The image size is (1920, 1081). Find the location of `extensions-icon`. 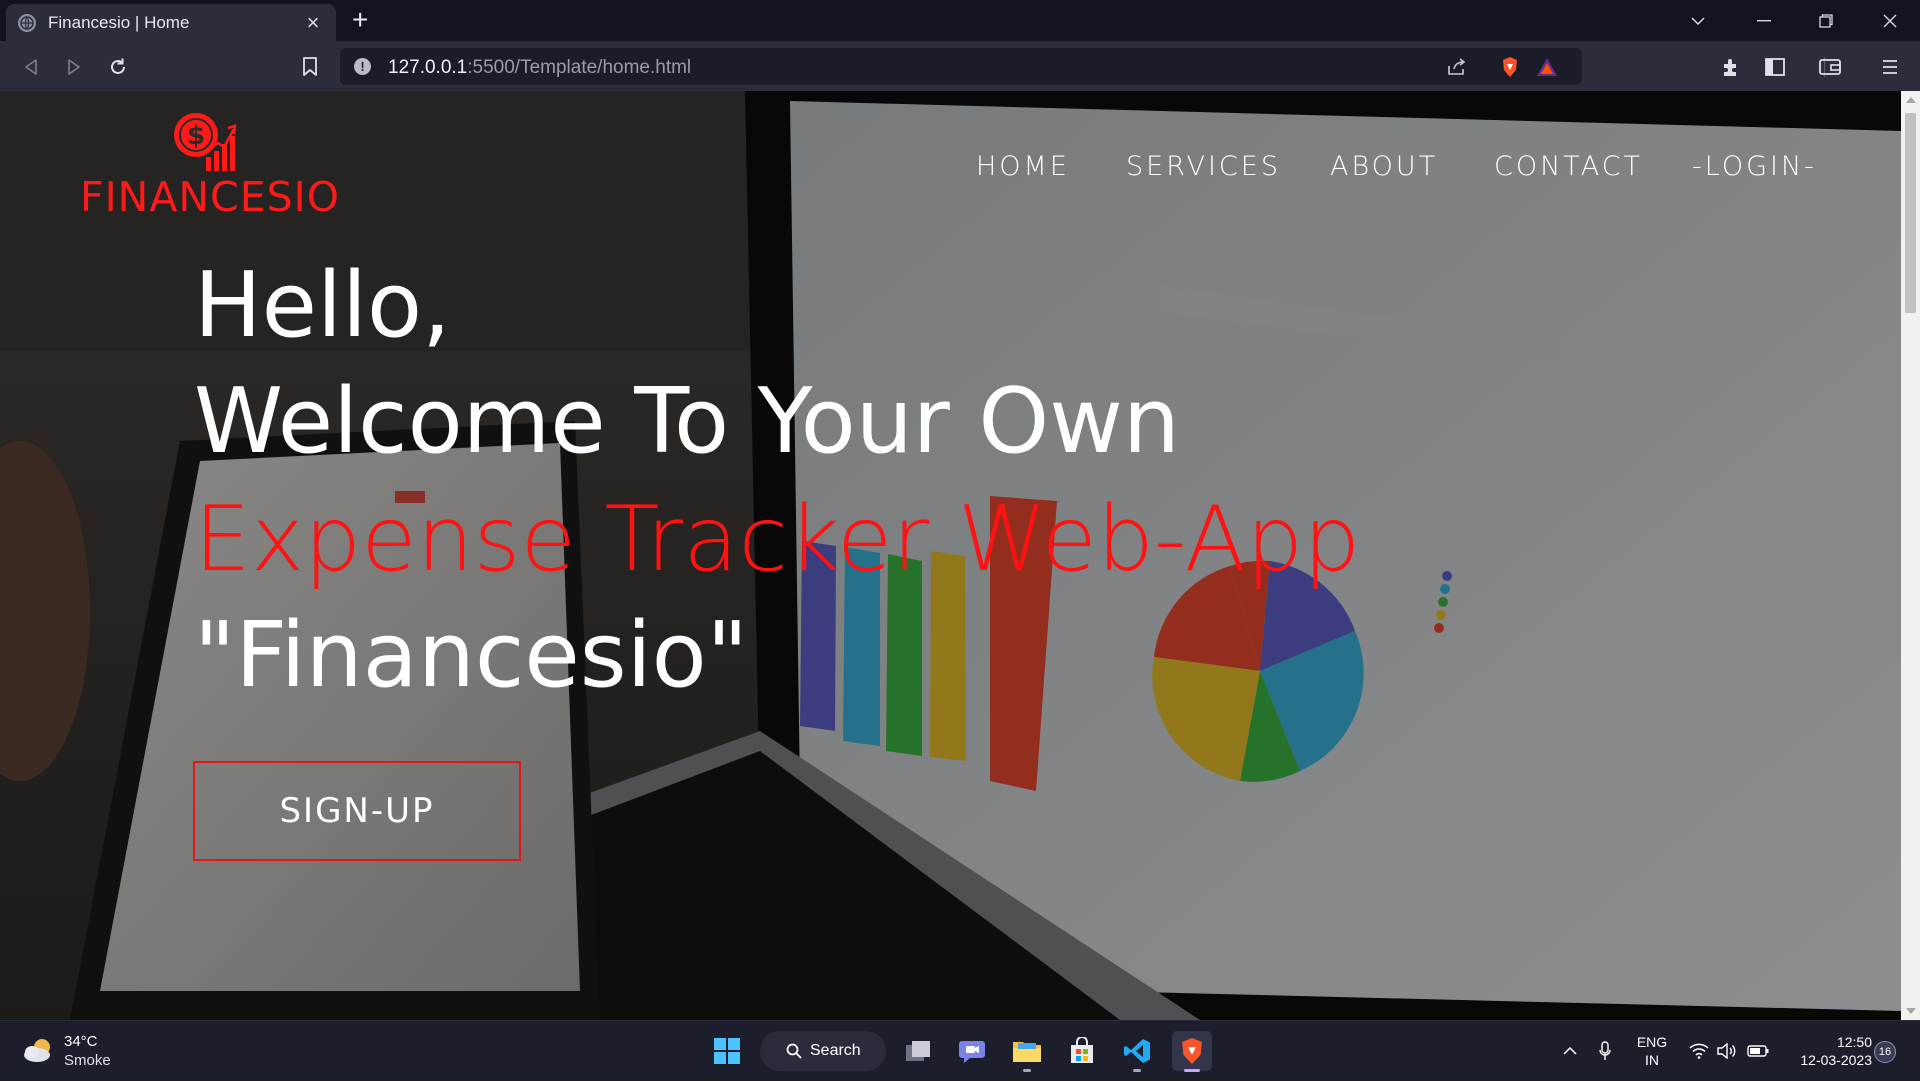

extensions-icon is located at coordinates (1731, 67).